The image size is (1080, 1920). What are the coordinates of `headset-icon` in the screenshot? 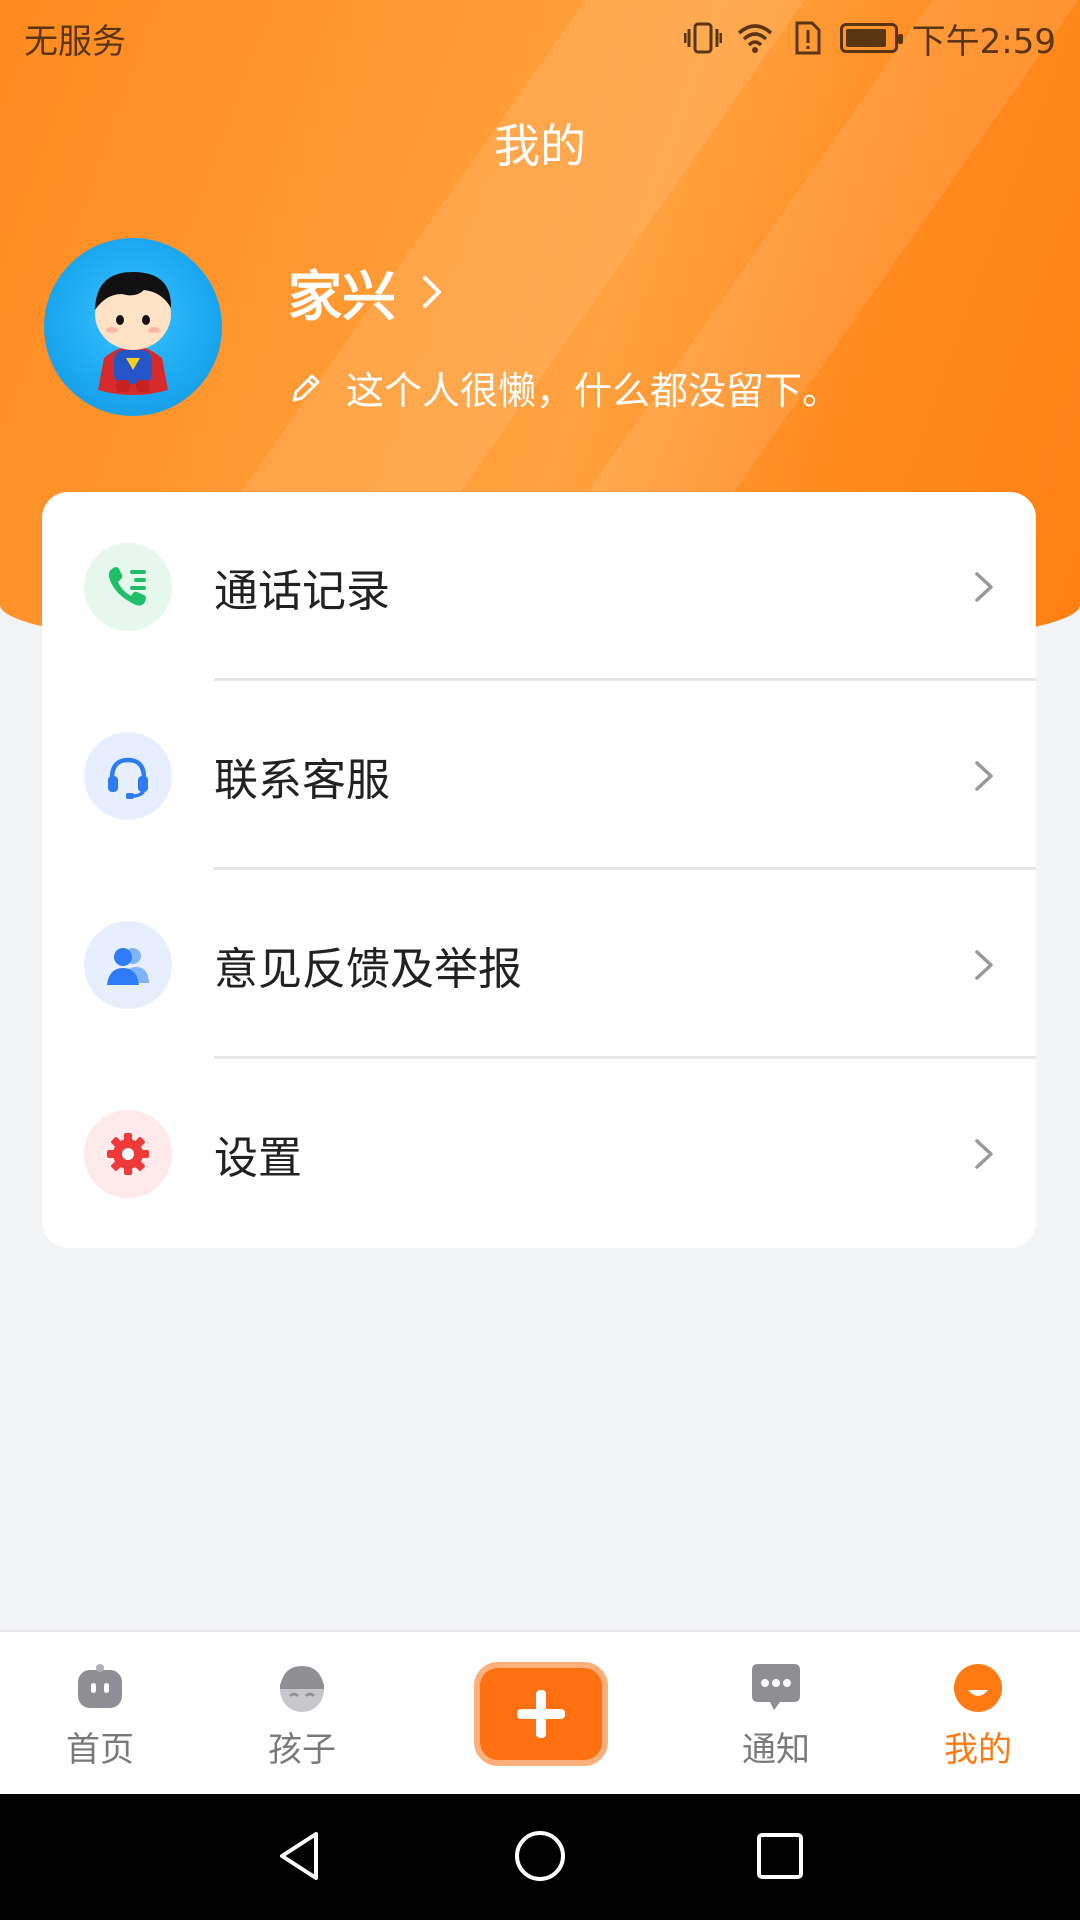 It's located at (128, 775).